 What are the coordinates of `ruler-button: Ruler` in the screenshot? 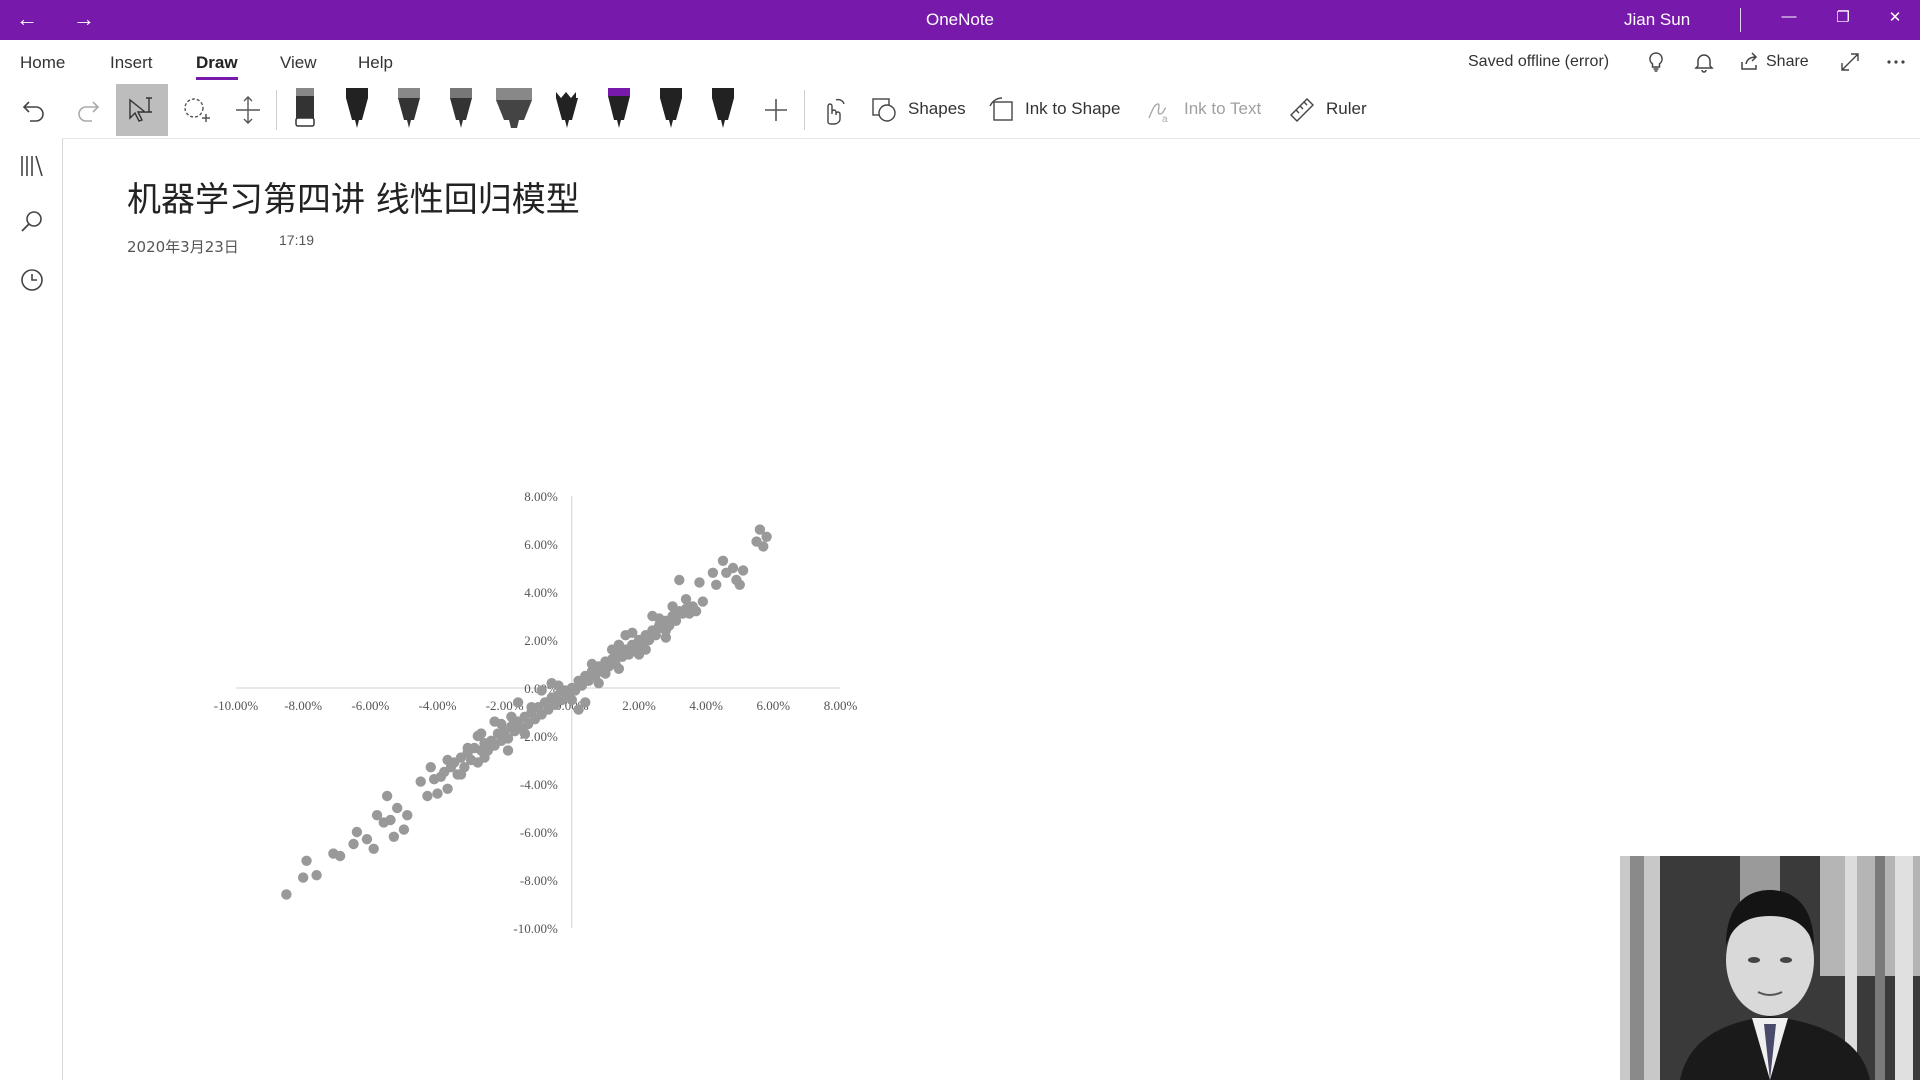 It's located at (1346, 109).